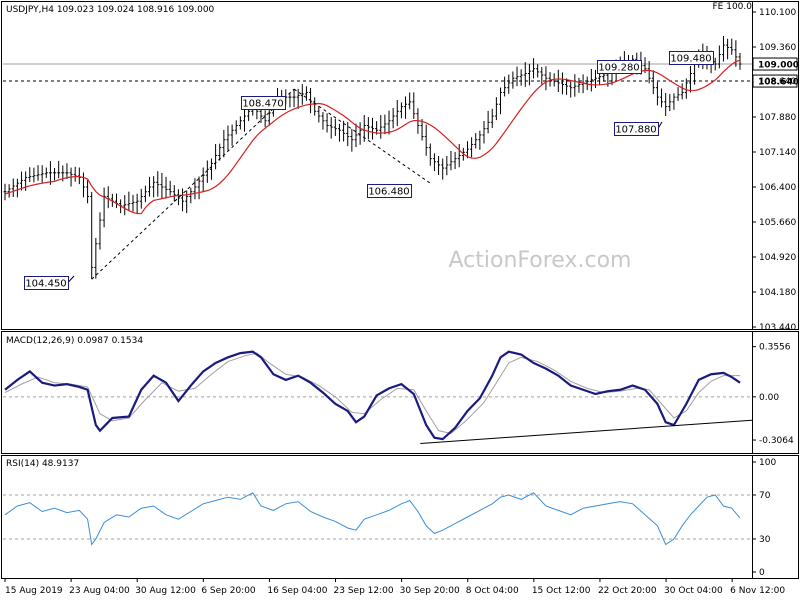  What do you see at coordinates (777, 293) in the screenshot?
I see `price-y-tick-label: 104.180` at bounding box center [777, 293].